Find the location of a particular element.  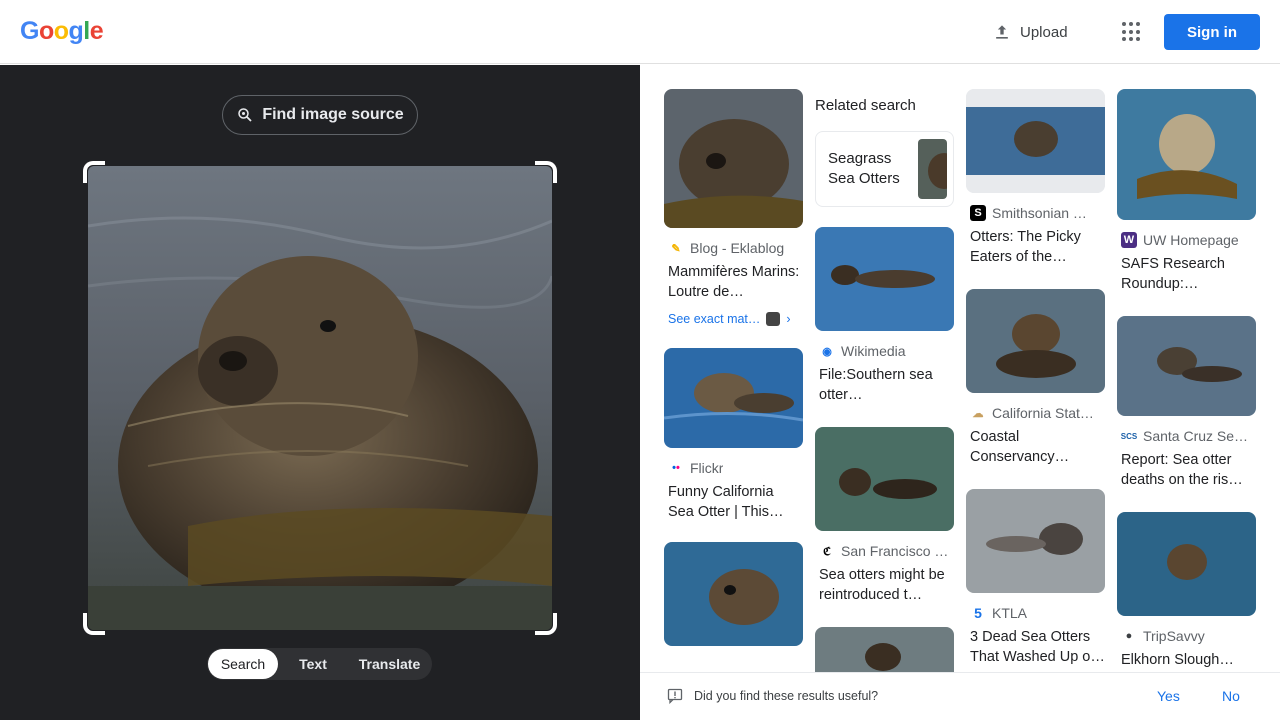

tab-text: Text is located at coordinates (313, 664).